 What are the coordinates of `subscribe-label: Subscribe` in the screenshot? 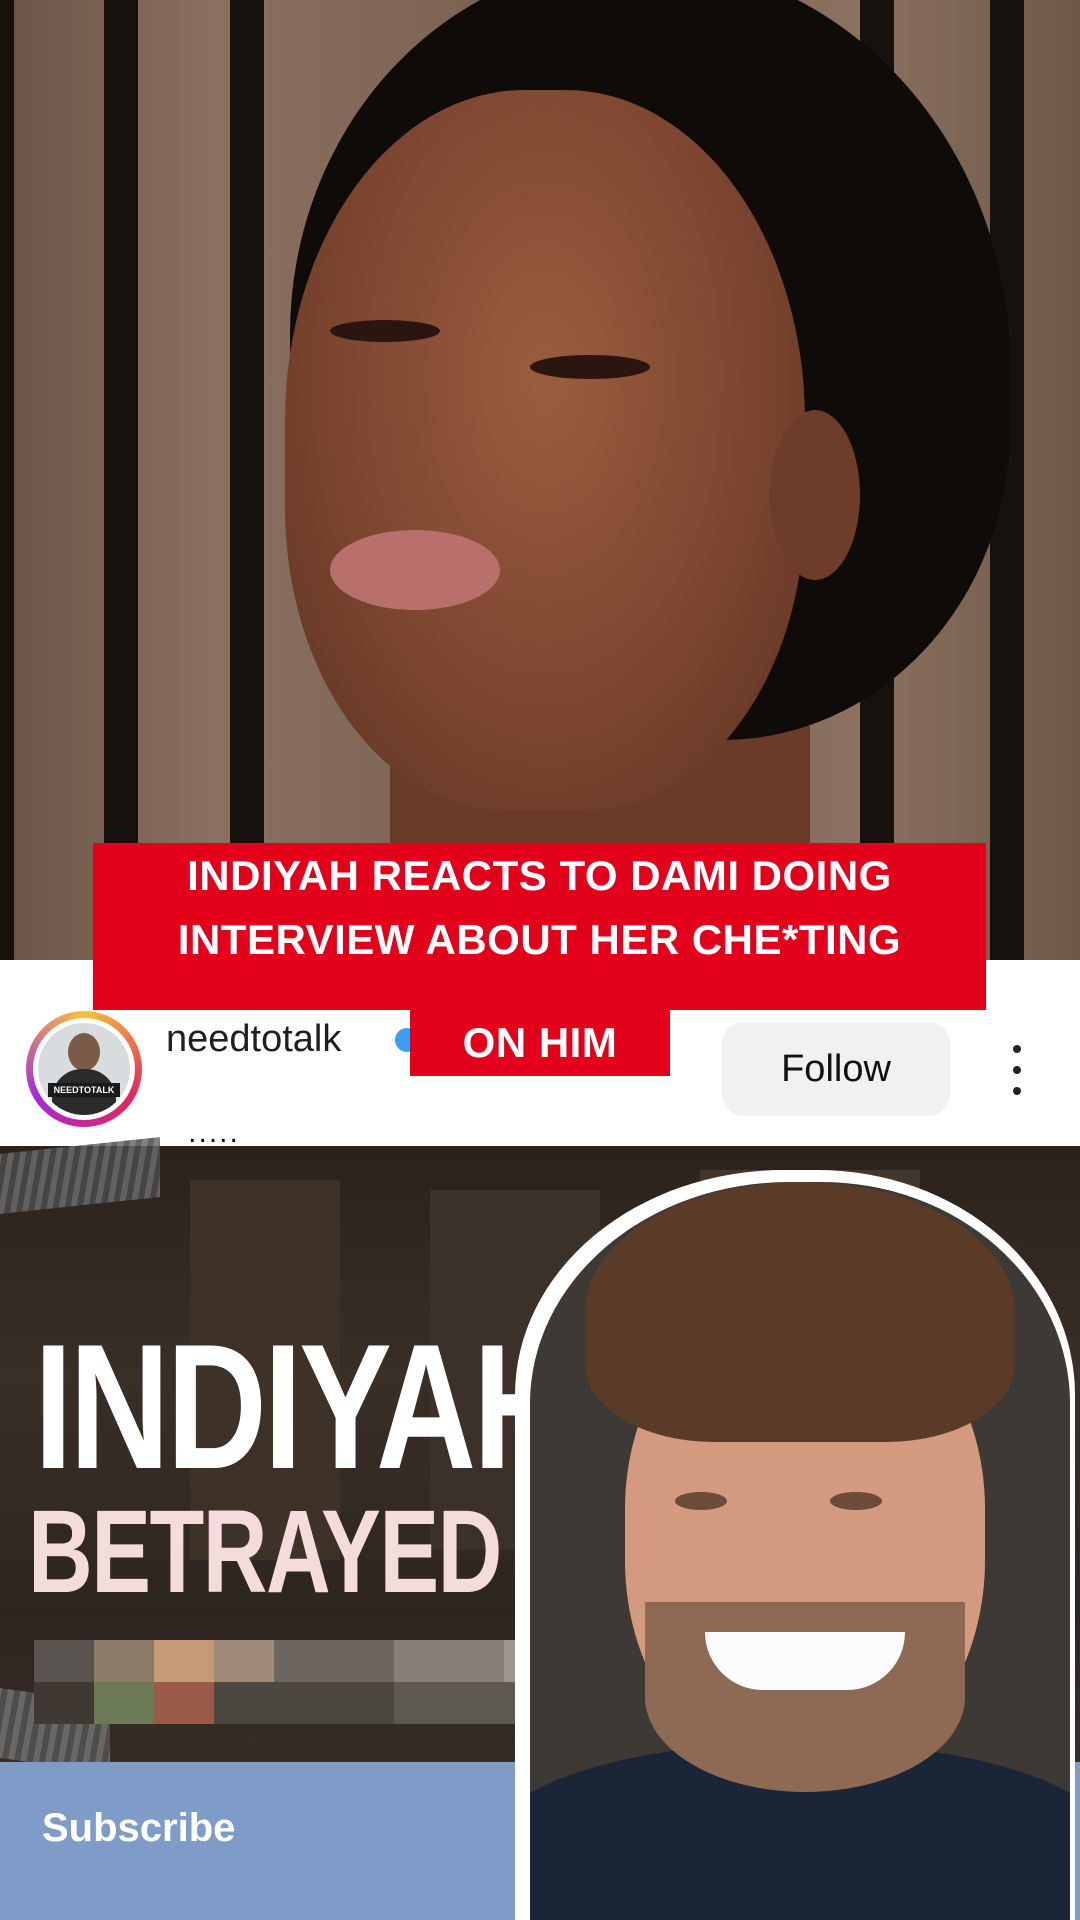 It's located at (138, 1828).